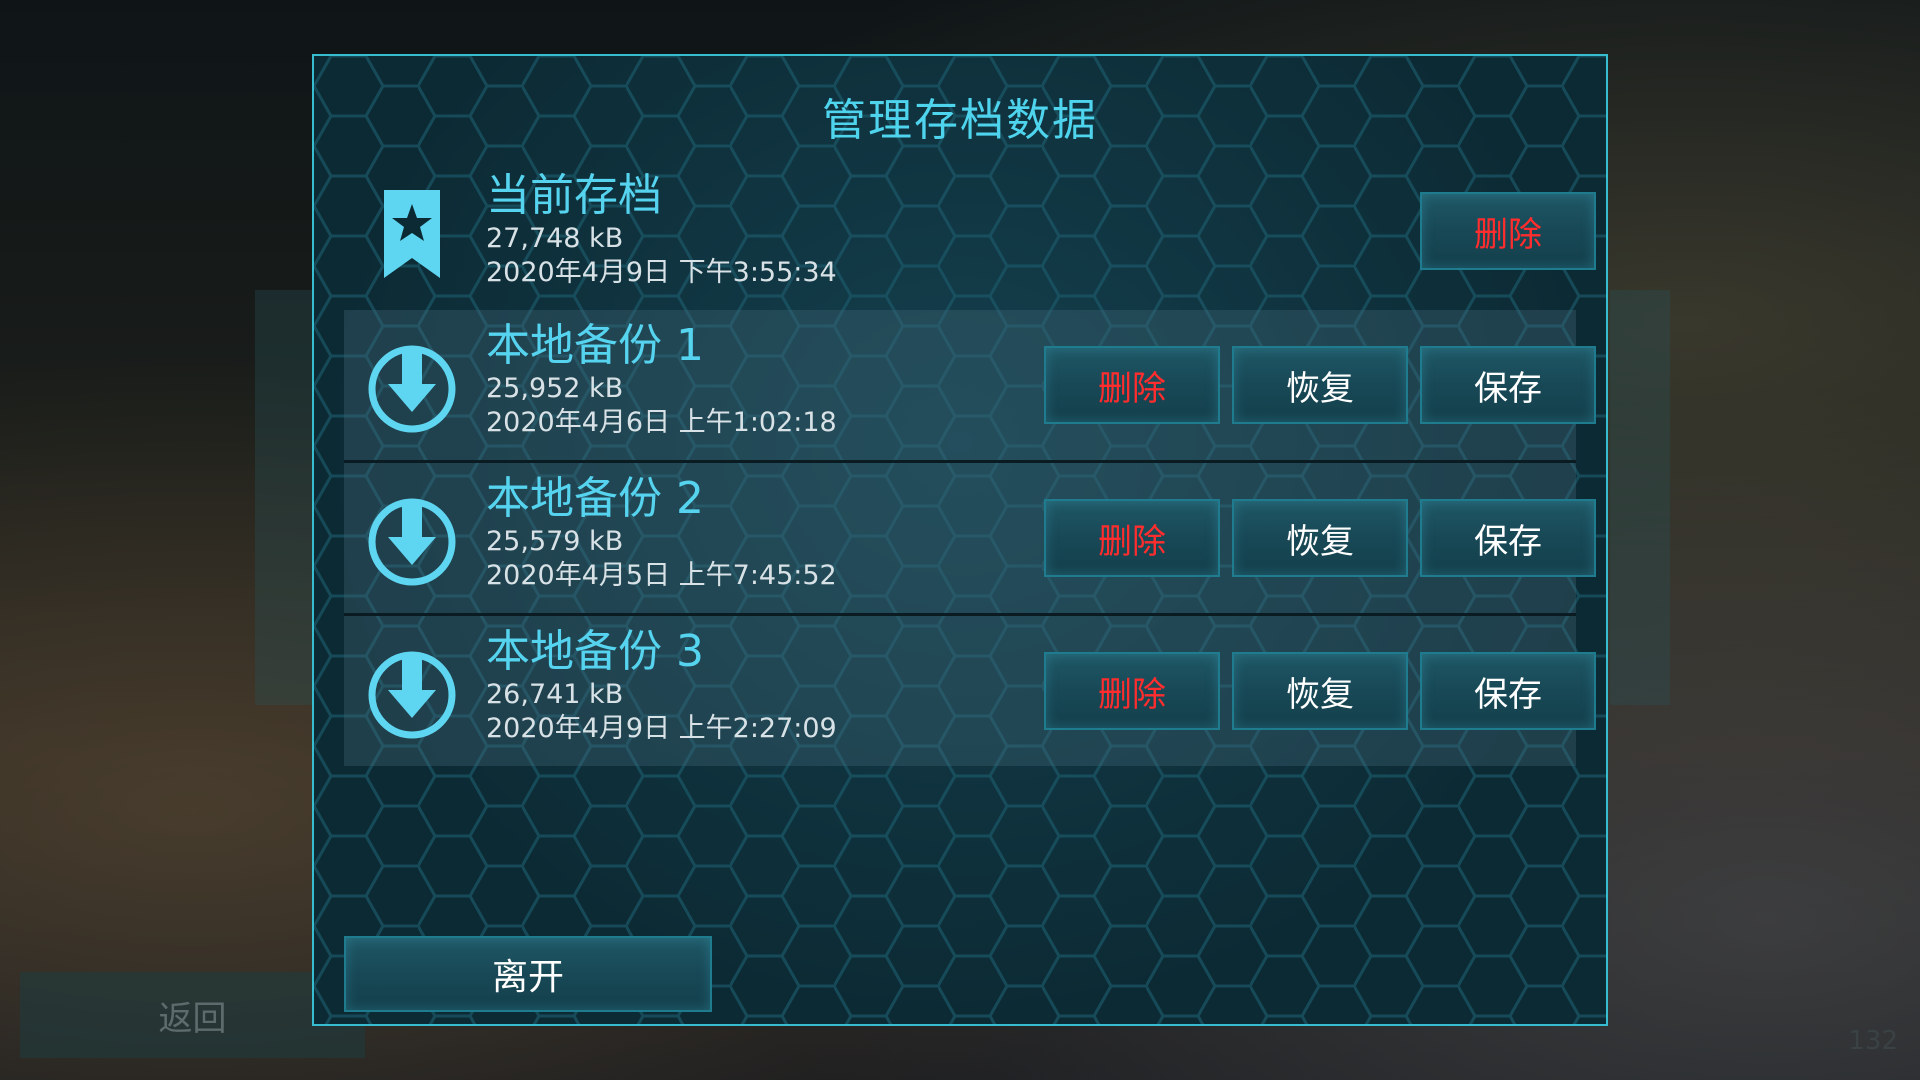 This screenshot has height=1080, width=1920. What do you see at coordinates (661, 422) in the screenshot?
I see `backup-date: 2020年4月6日 上午1:02:18` at bounding box center [661, 422].